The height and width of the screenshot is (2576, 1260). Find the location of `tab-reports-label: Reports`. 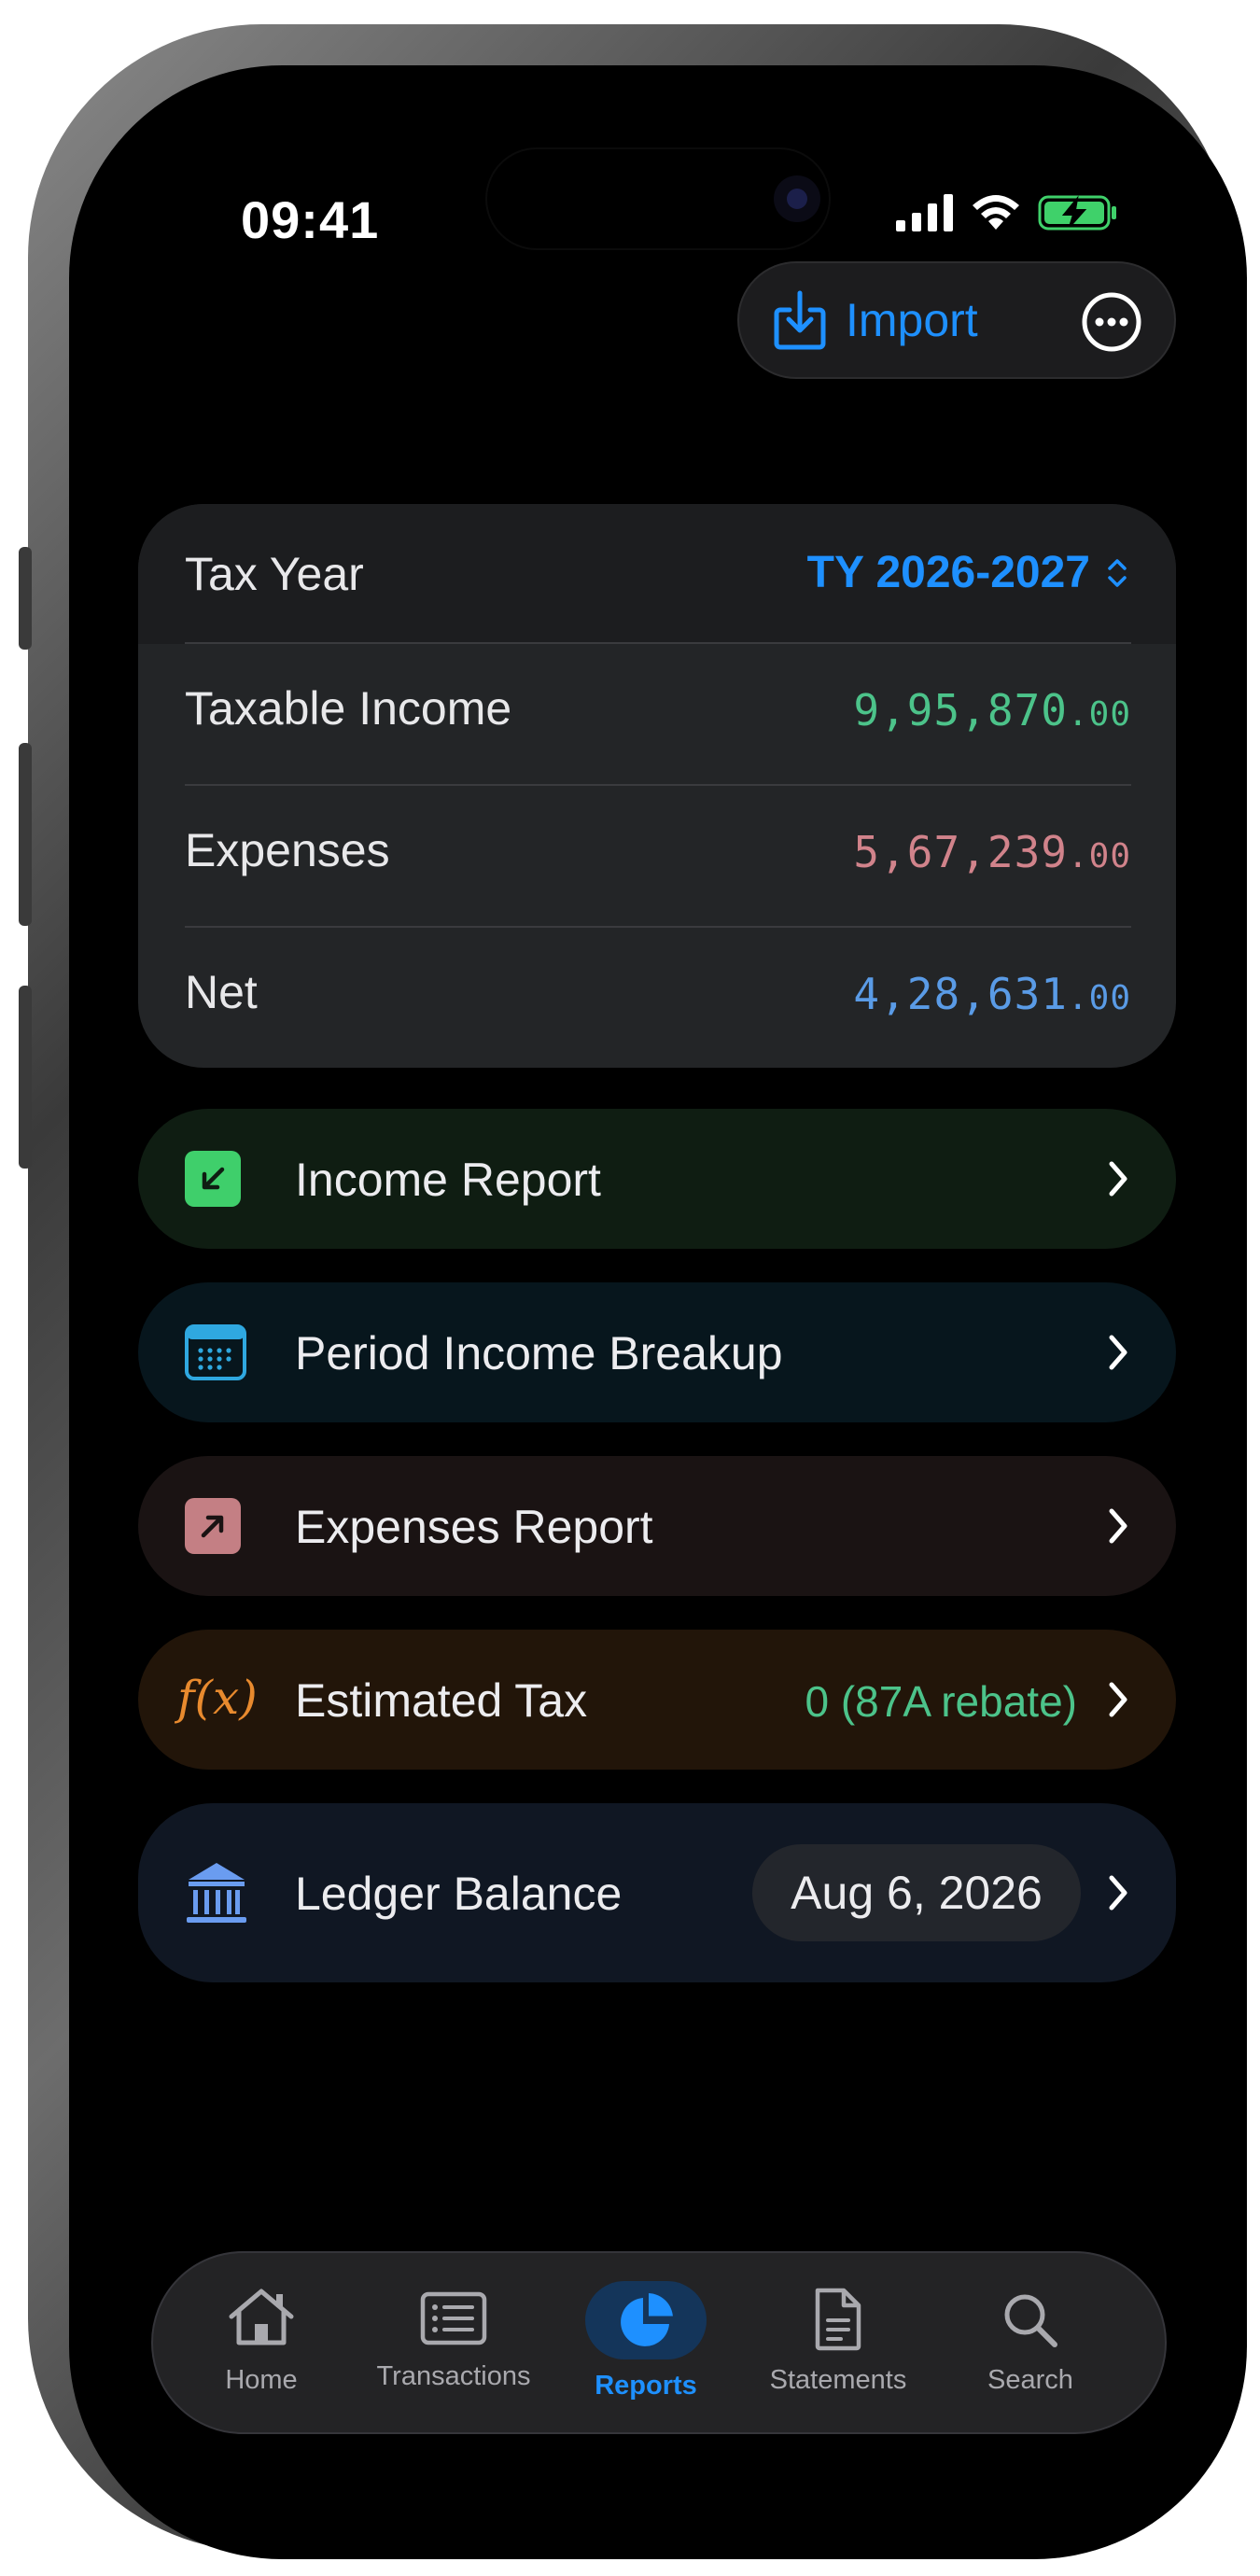

tab-reports-label: Reports is located at coordinates (646, 2386).